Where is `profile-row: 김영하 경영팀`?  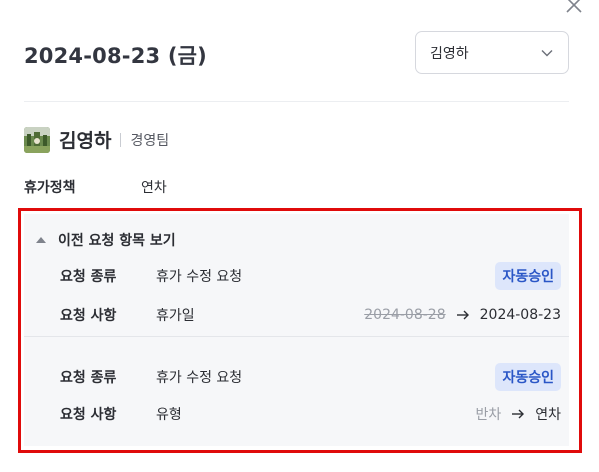
profile-row: 김영하 경영팀 is located at coordinates (96, 139).